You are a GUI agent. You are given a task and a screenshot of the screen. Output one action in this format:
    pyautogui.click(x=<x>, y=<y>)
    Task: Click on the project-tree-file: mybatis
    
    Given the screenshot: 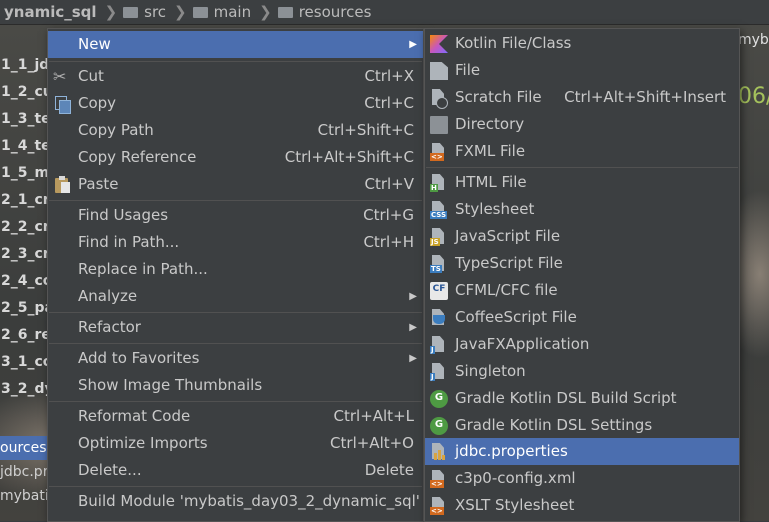 What is the action you would take?
    pyautogui.click(x=24, y=496)
    